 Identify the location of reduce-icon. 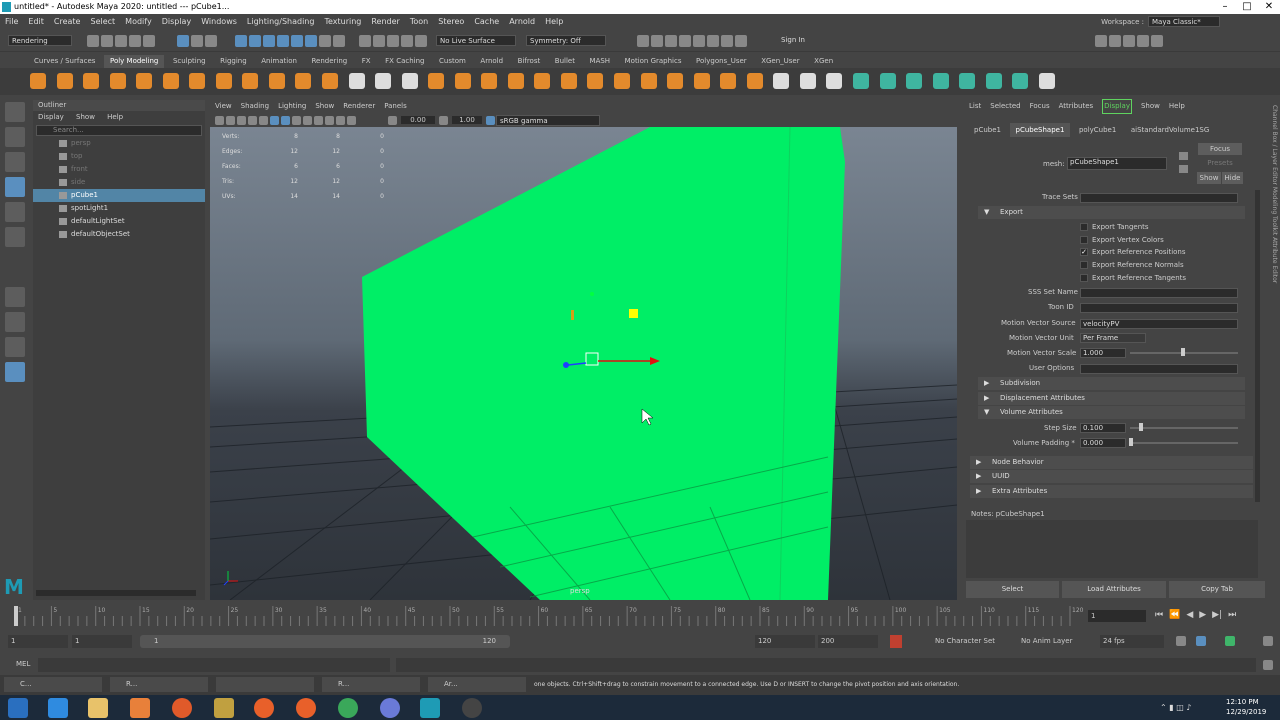
(489, 81).